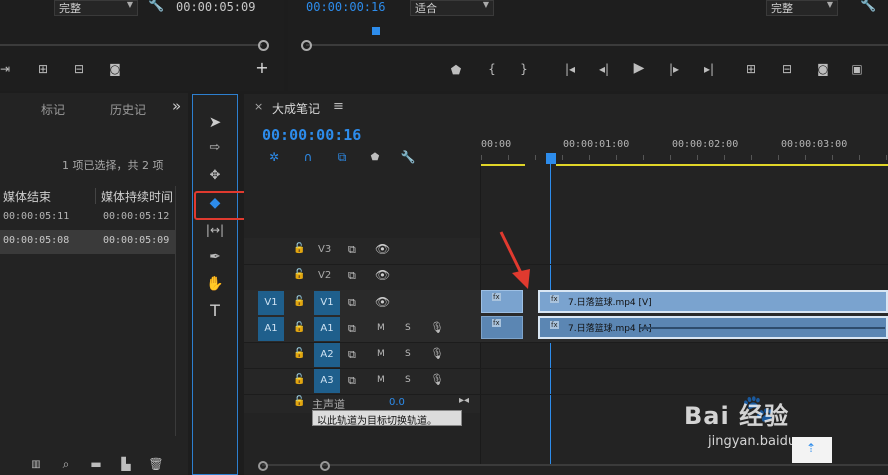  I want to click on panel-scrollbar, so click(175, 311).